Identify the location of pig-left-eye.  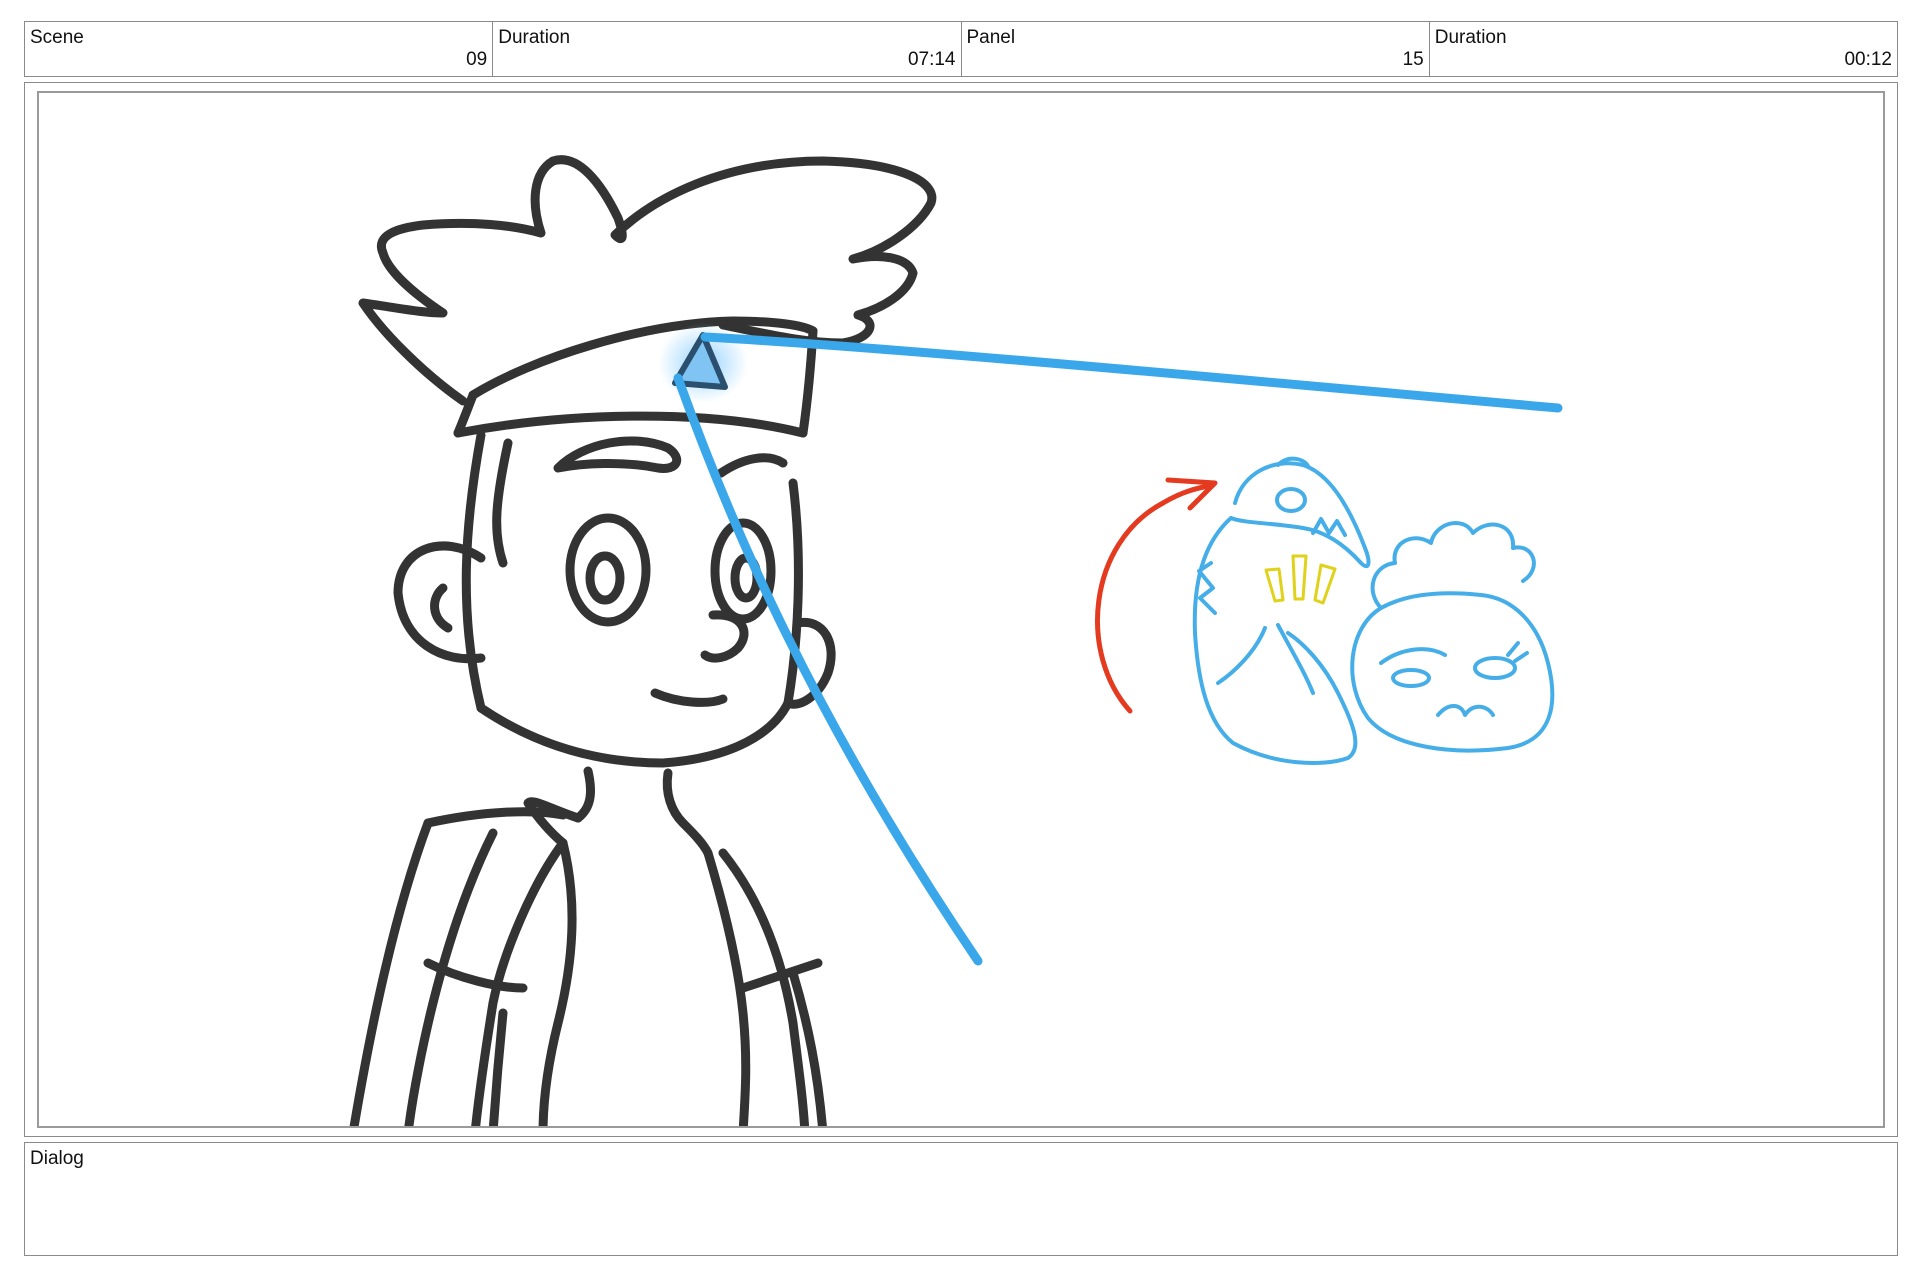
(1411, 678).